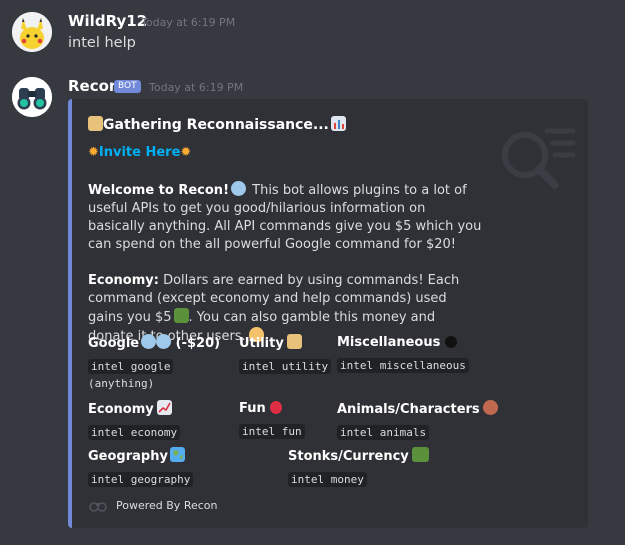 This screenshot has width=625, height=545. I want to click on command-code: intel utility, so click(285, 366).